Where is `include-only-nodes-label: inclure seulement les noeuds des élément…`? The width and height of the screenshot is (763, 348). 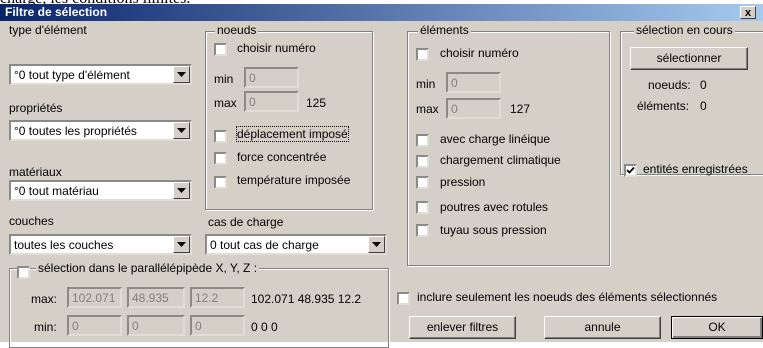 include-only-nodes-label: inclure seulement les noeuds des élément… is located at coordinates (567, 297).